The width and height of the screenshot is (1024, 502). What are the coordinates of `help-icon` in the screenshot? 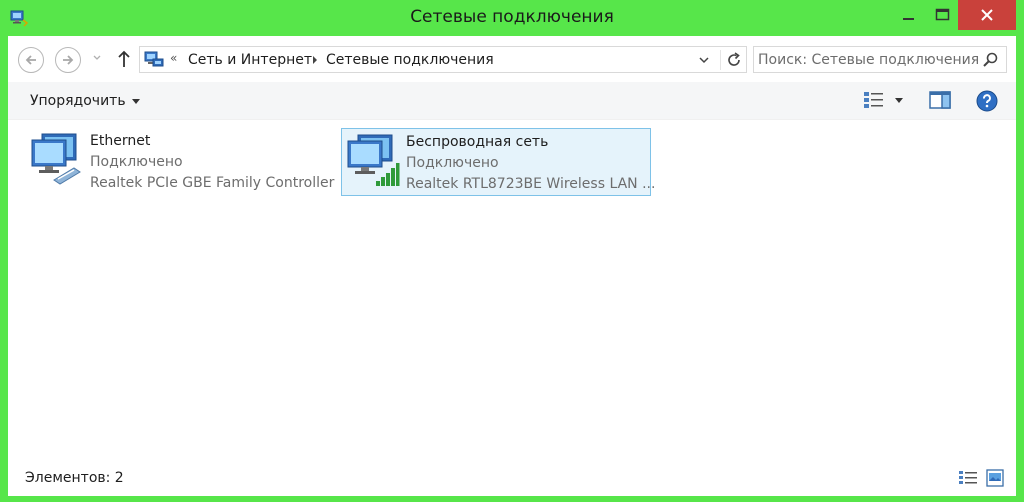 It's located at (987, 101).